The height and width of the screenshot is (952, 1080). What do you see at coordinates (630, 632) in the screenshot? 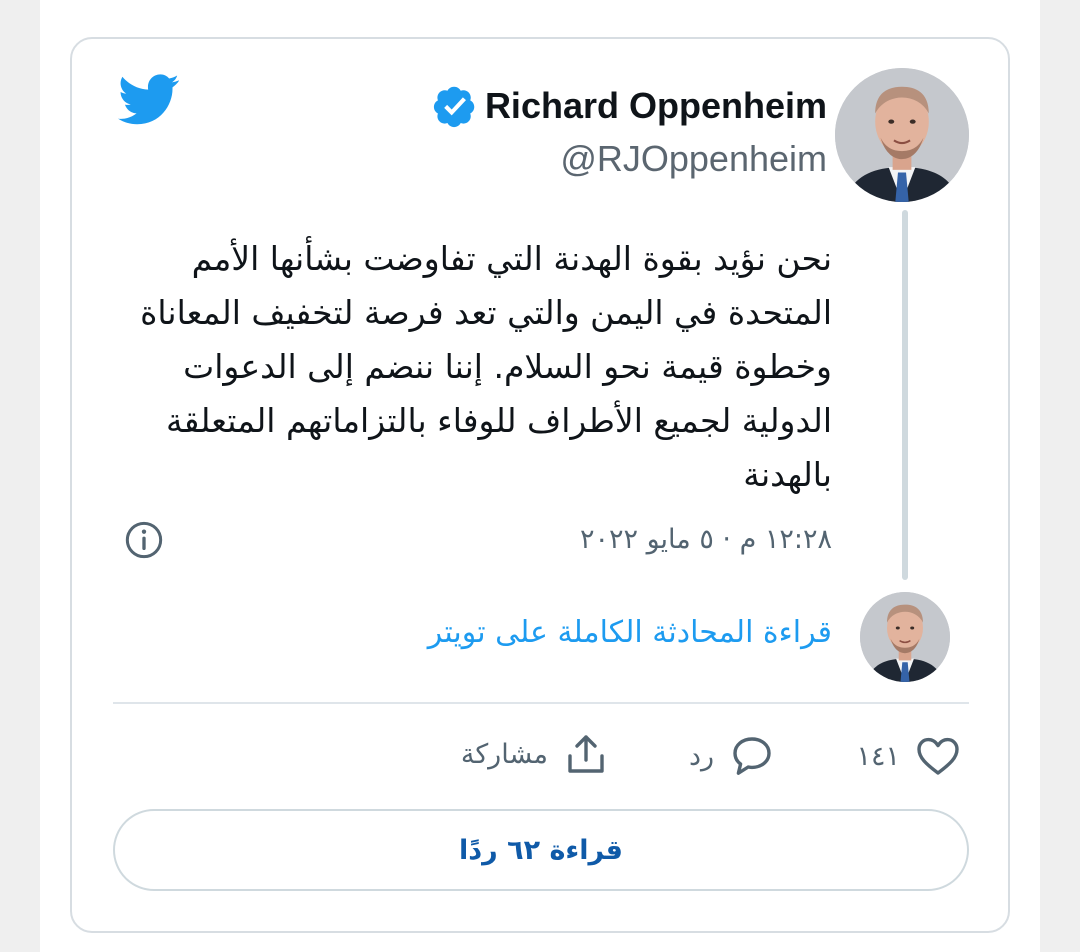
I see `read-full-conversation-link: قراءة المحادثة الكاملة على تويتر` at bounding box center [630, 632].